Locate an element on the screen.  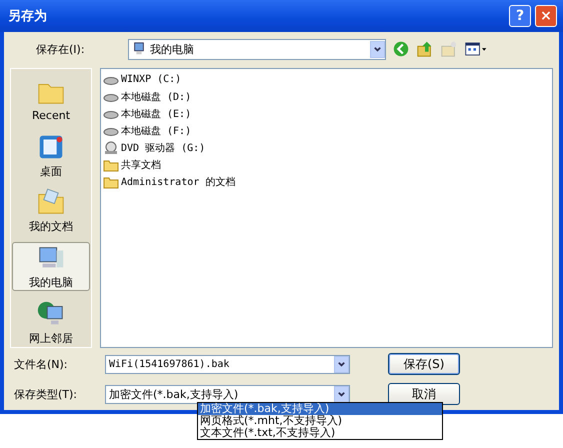
file-item: 本地磁盘 (F:) is located at coordinates (147, 130).